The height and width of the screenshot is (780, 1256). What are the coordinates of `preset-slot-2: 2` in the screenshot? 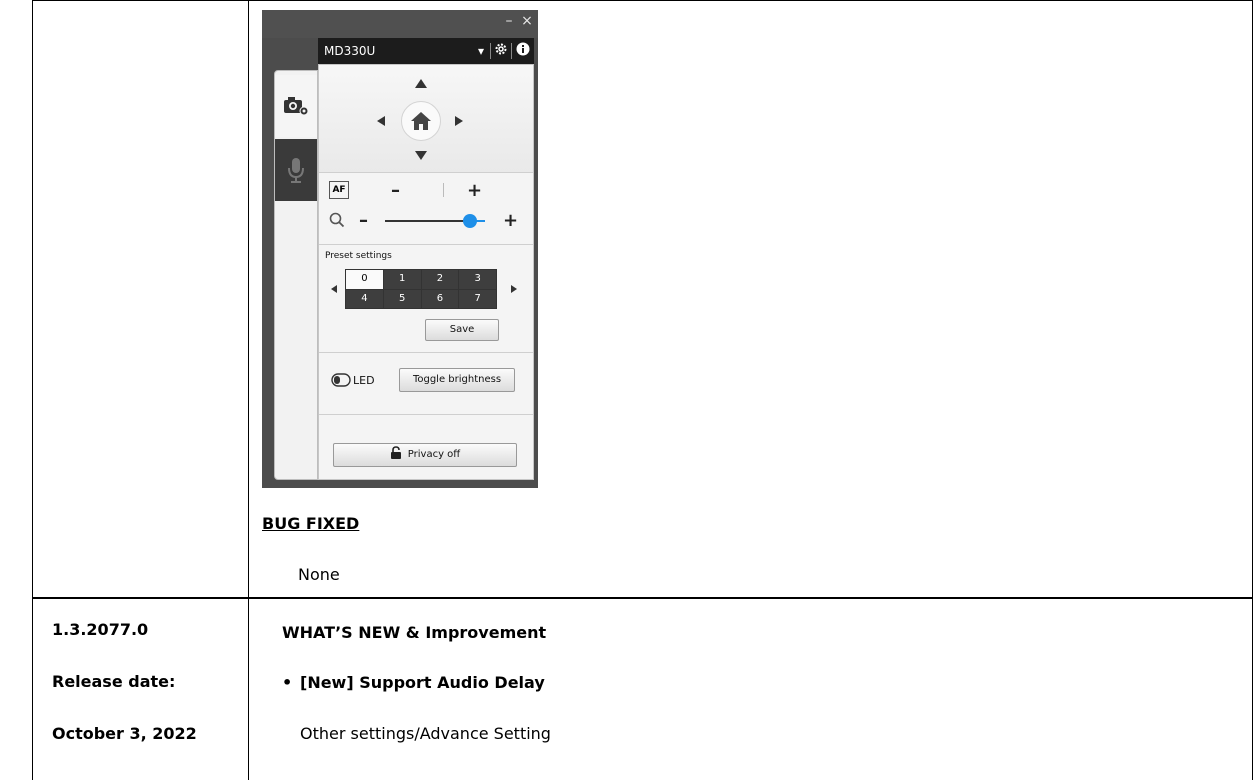 It's located at (440, 279).